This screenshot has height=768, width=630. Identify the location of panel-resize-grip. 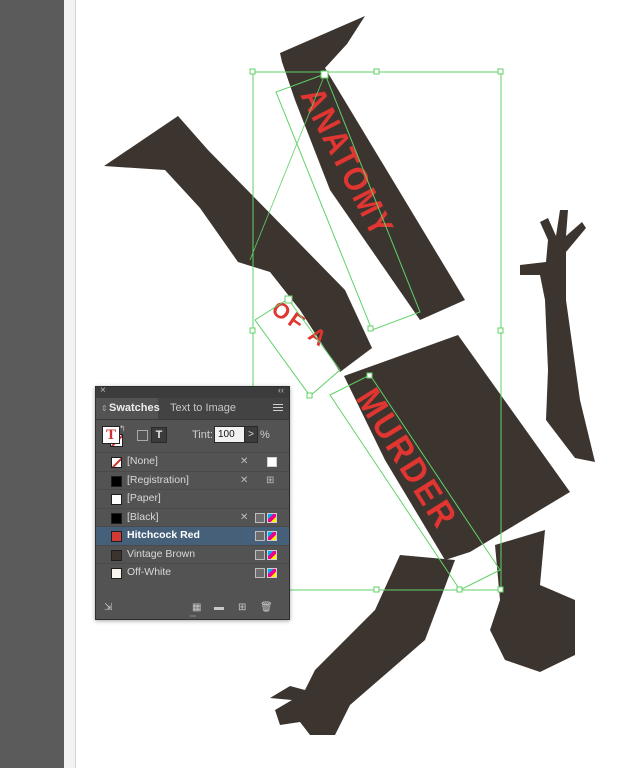
(193, 616).